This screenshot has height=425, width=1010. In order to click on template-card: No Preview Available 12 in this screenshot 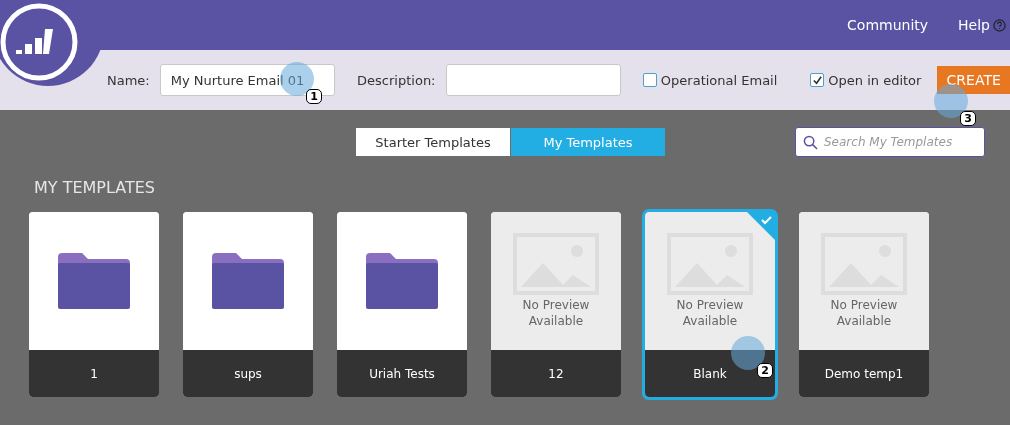, I will do `click(556, 304)`.